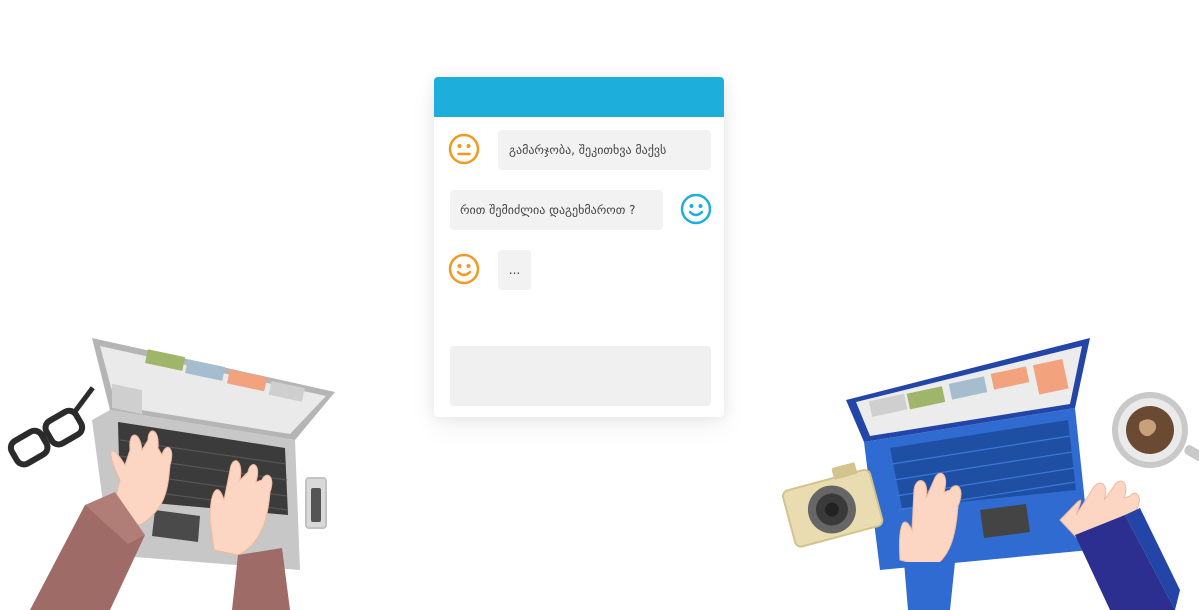 Image resolution: width=1199 pixels, height=610 pixels. What do you see at coordinates (316, 503) in the screenshot?
I see `usb-stick-icon` at bounding box center [316, 503].